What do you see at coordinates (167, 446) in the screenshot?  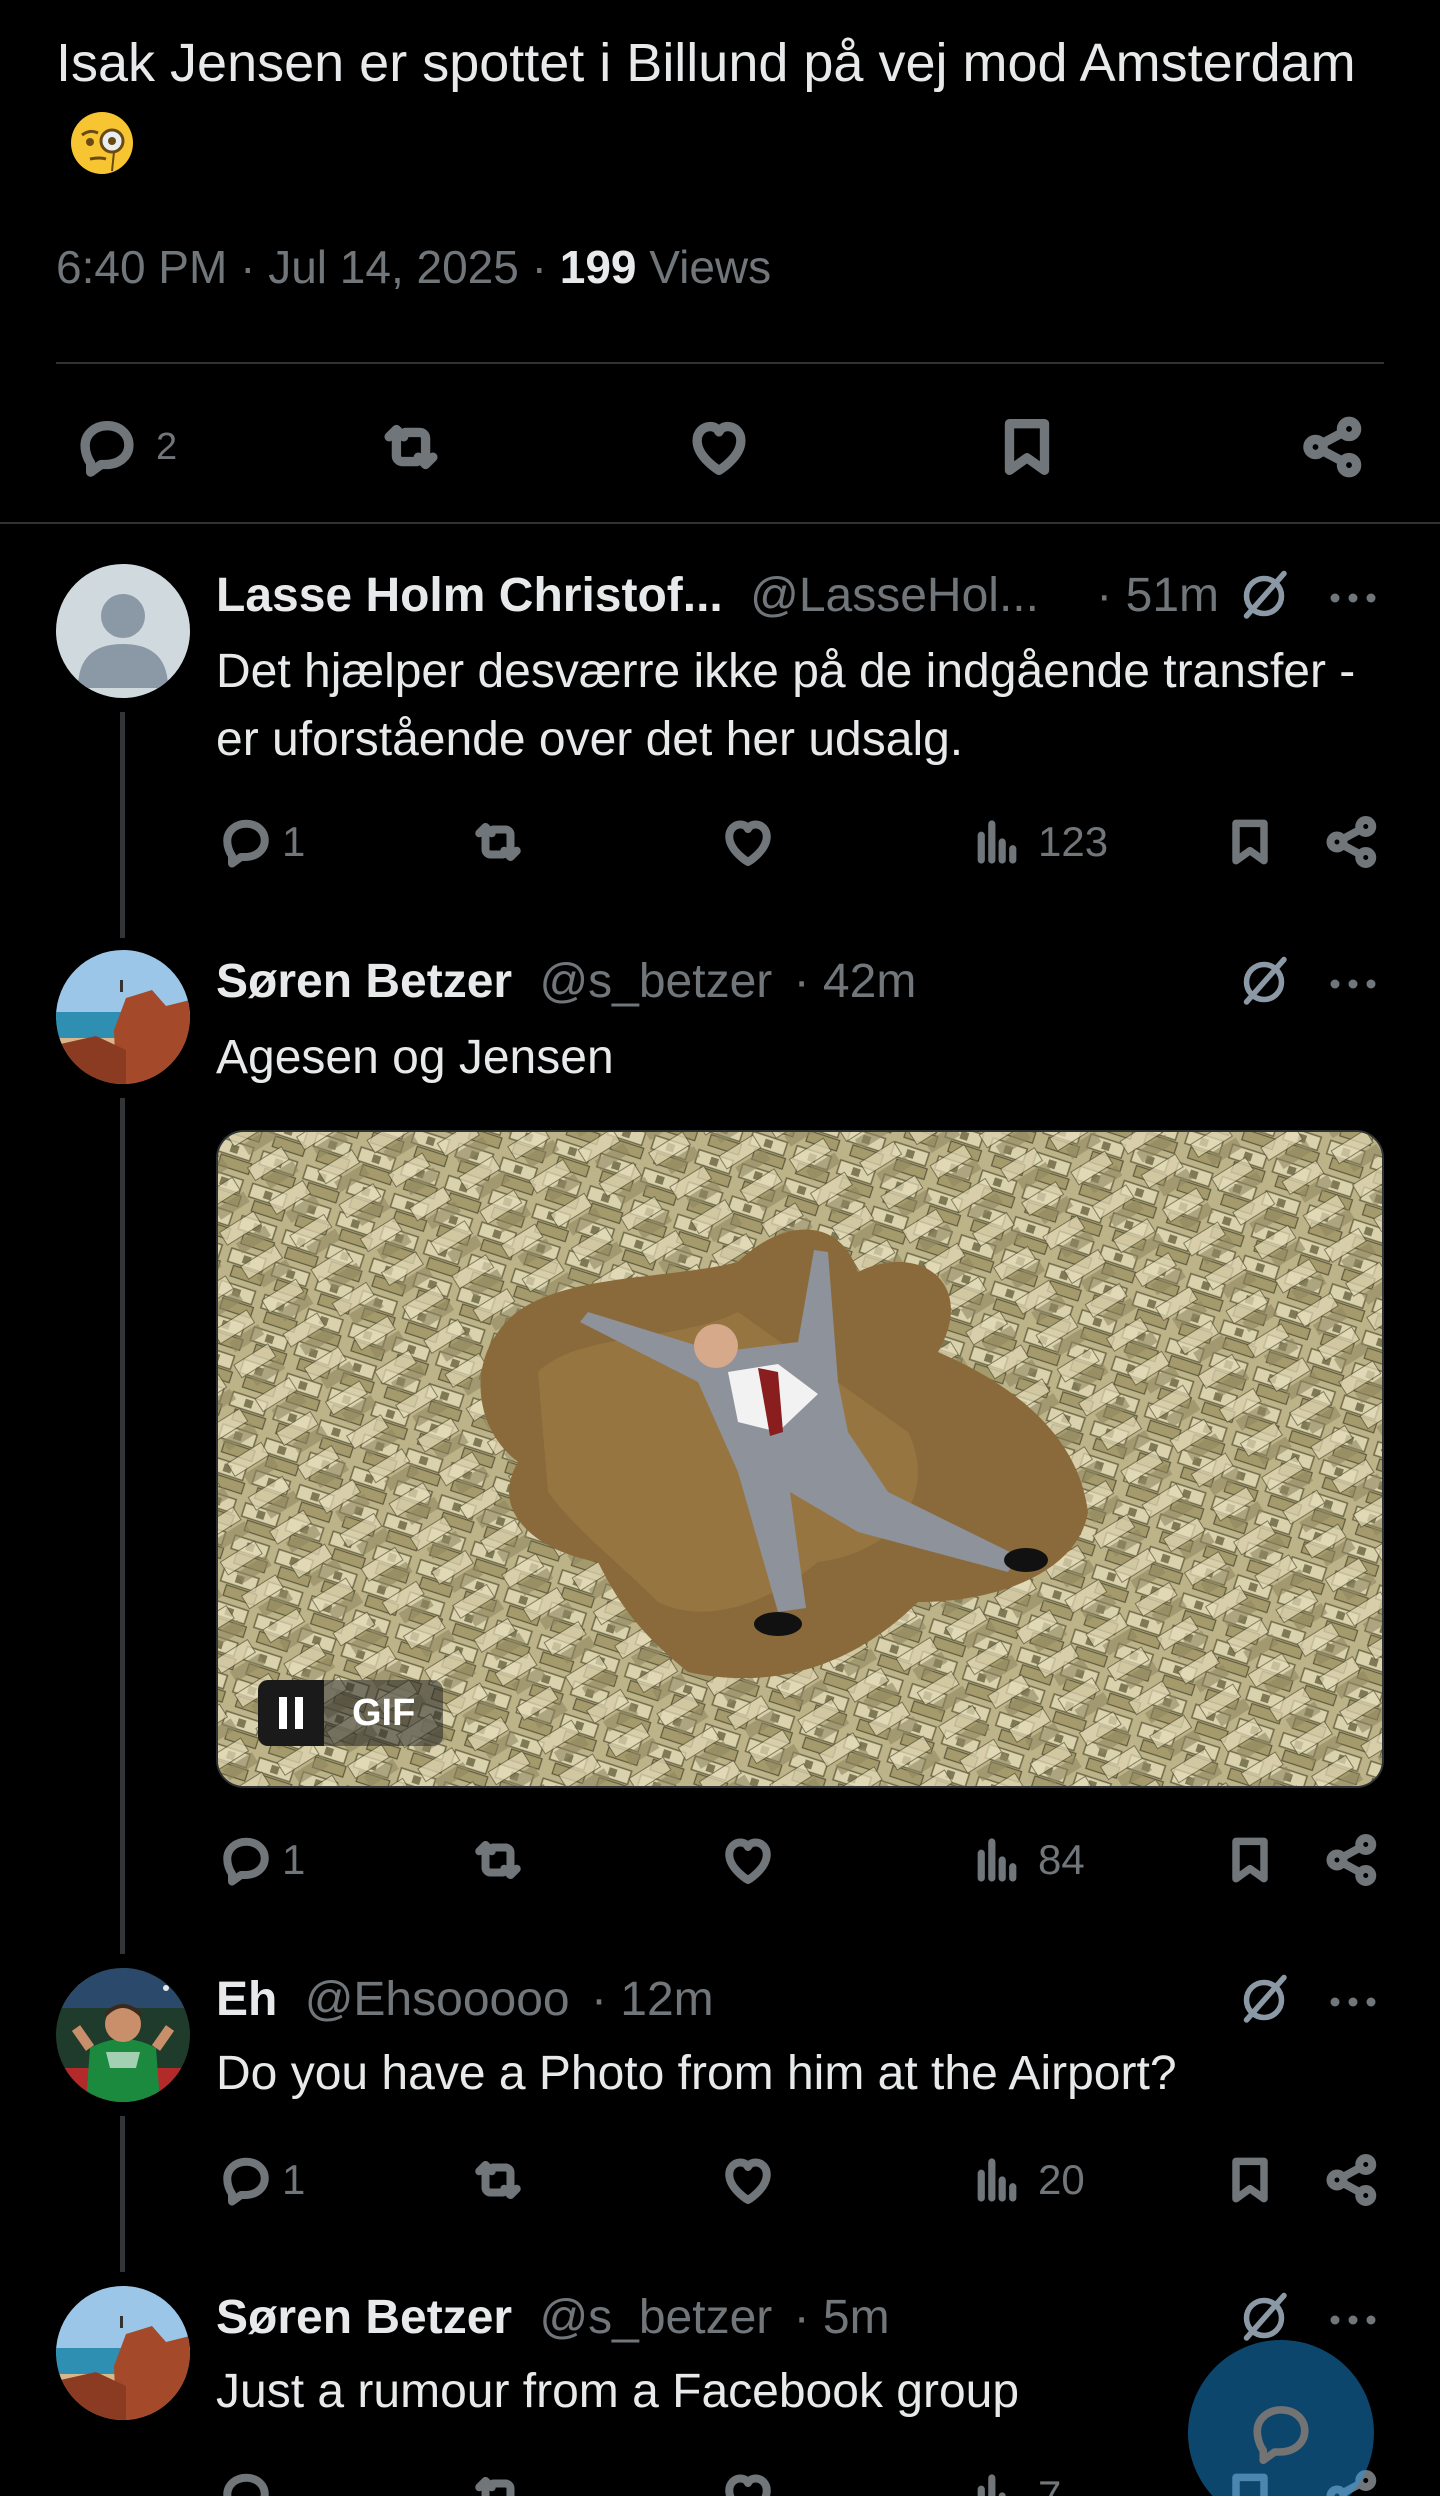 I see `reply-count: 2` at bounding box center [167, 446].